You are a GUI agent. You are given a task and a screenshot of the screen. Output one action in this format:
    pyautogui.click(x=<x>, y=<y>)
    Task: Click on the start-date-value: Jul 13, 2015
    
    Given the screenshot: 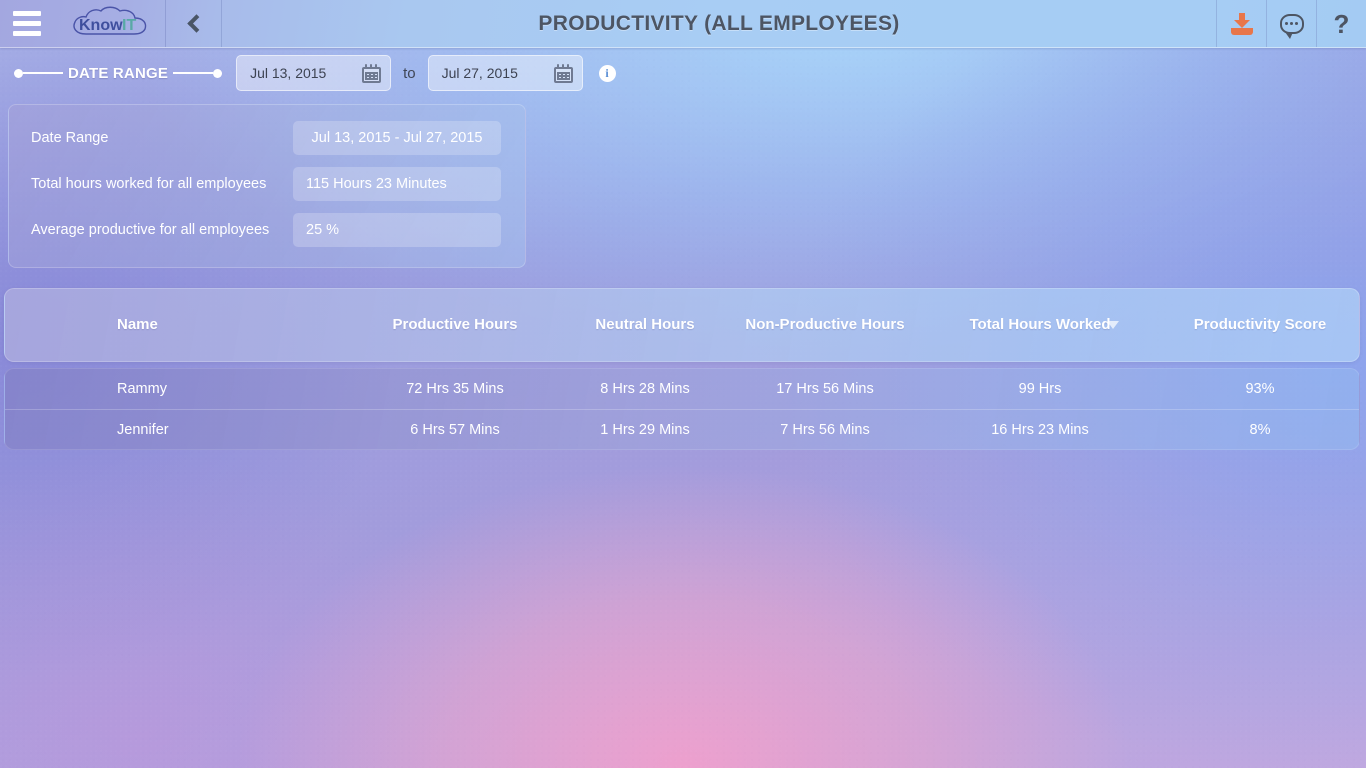 What is the action you would take?
    pyautogui.click(x=288, y=73)
    